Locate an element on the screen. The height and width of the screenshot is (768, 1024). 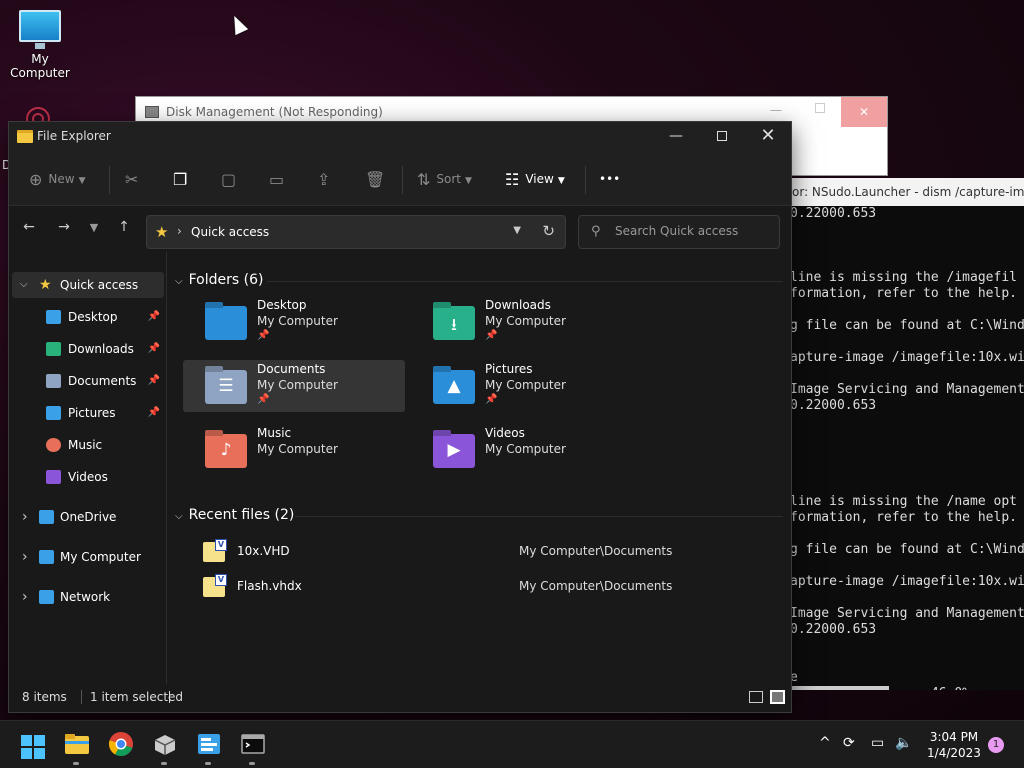
taskbar: ^ ⟳ ▭ 🔈 3:04 PM 1/4/2023 1 is located at coordinates (512, 744).